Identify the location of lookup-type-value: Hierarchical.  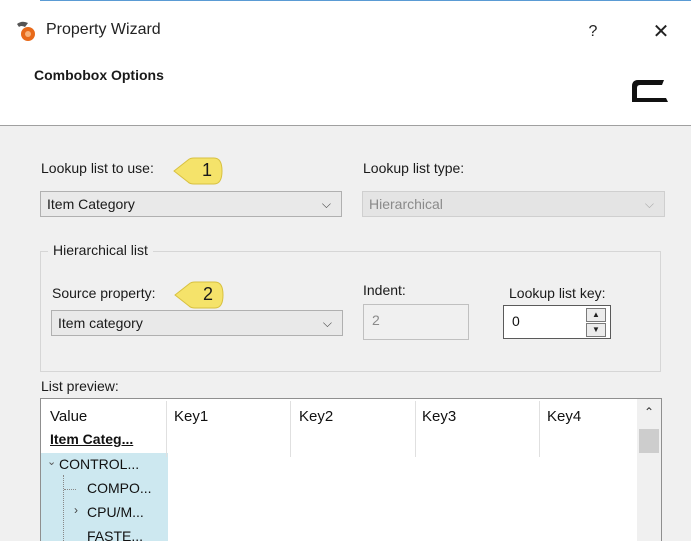
(406, 204).